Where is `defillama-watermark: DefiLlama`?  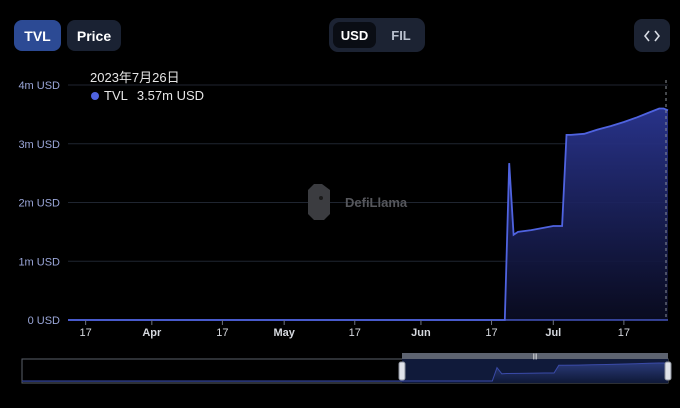 defillama-watermark: DefiLlama is located at coordinates (358, 202).